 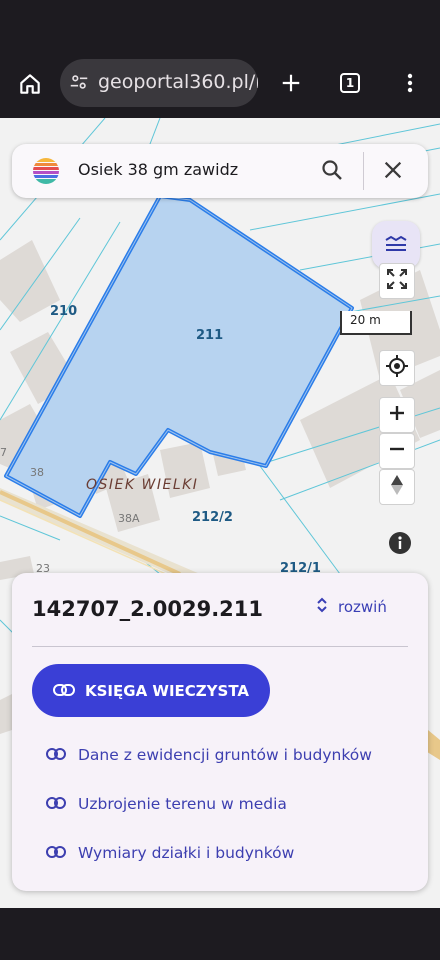 What do you see at coordinates (129, 518) in the screenshot?
I see `building-number-38a: 38A` at bounding box center [129, 518].